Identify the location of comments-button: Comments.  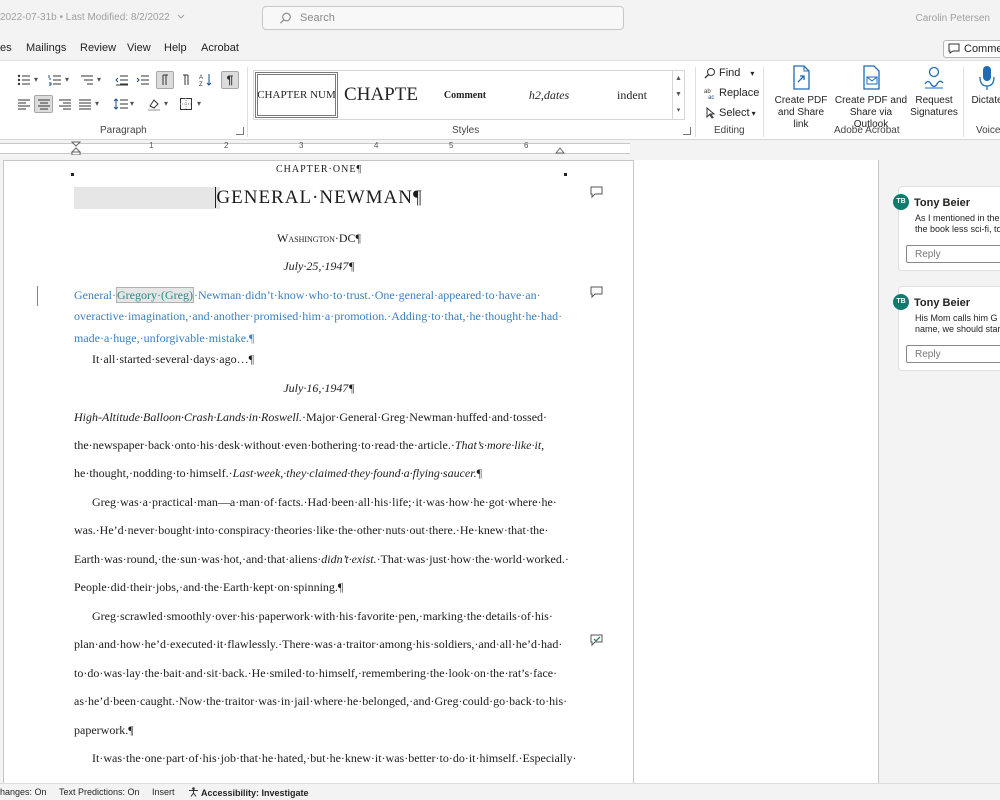
(971, 49).